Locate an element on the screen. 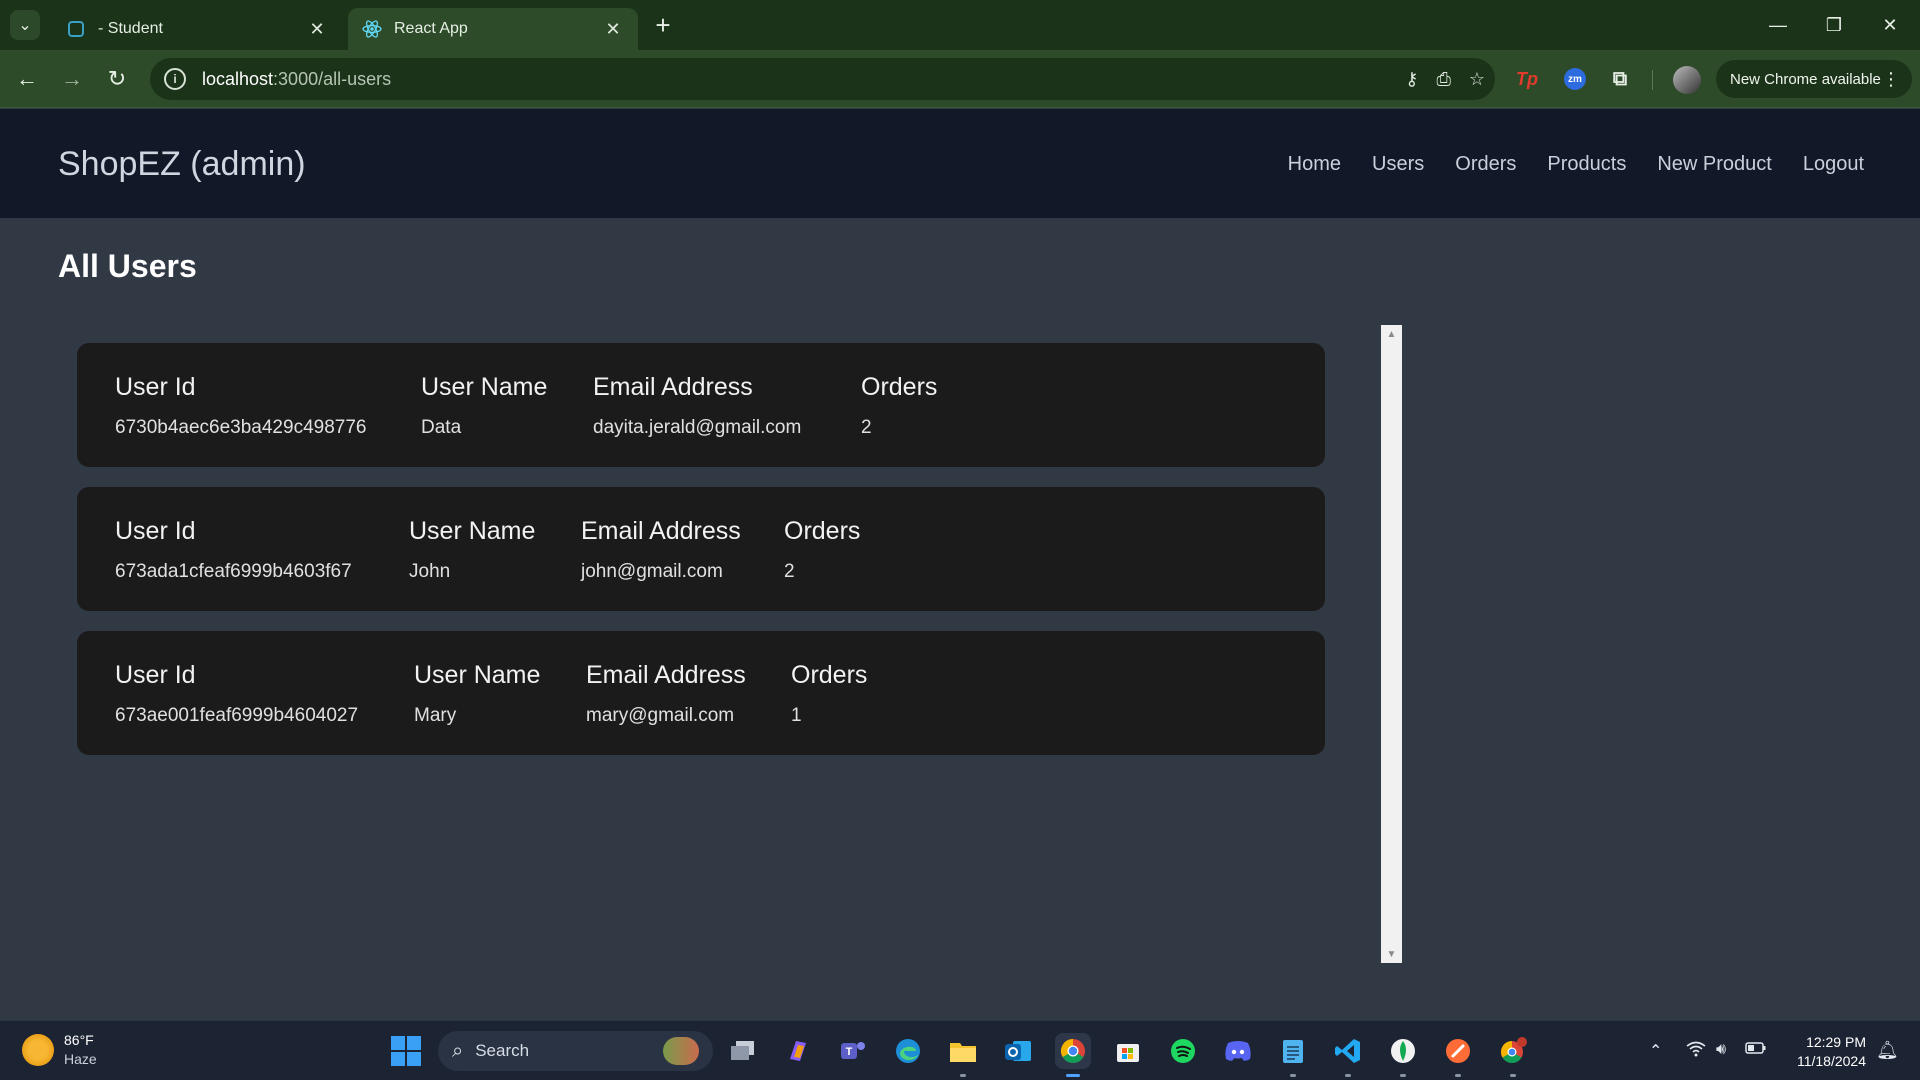 Image resolution: width=1920 pixels, height=1080 pixels. url-text: localhost:3000/all-users is located at coordinates (296, 79).